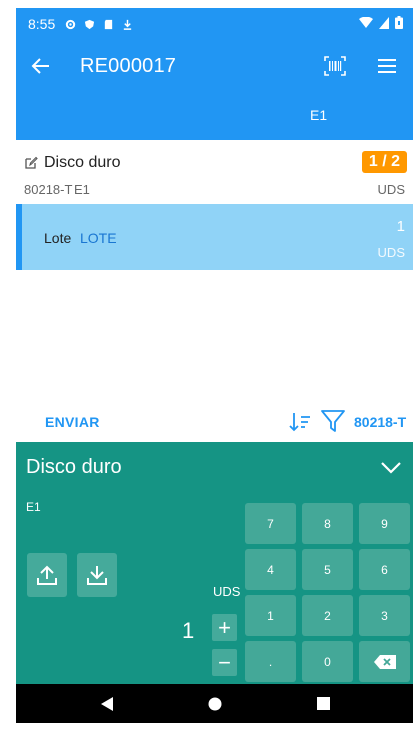  Describe the element at coordinates (384, 523) in the screenshot. I see `key-9: 9` at that location.